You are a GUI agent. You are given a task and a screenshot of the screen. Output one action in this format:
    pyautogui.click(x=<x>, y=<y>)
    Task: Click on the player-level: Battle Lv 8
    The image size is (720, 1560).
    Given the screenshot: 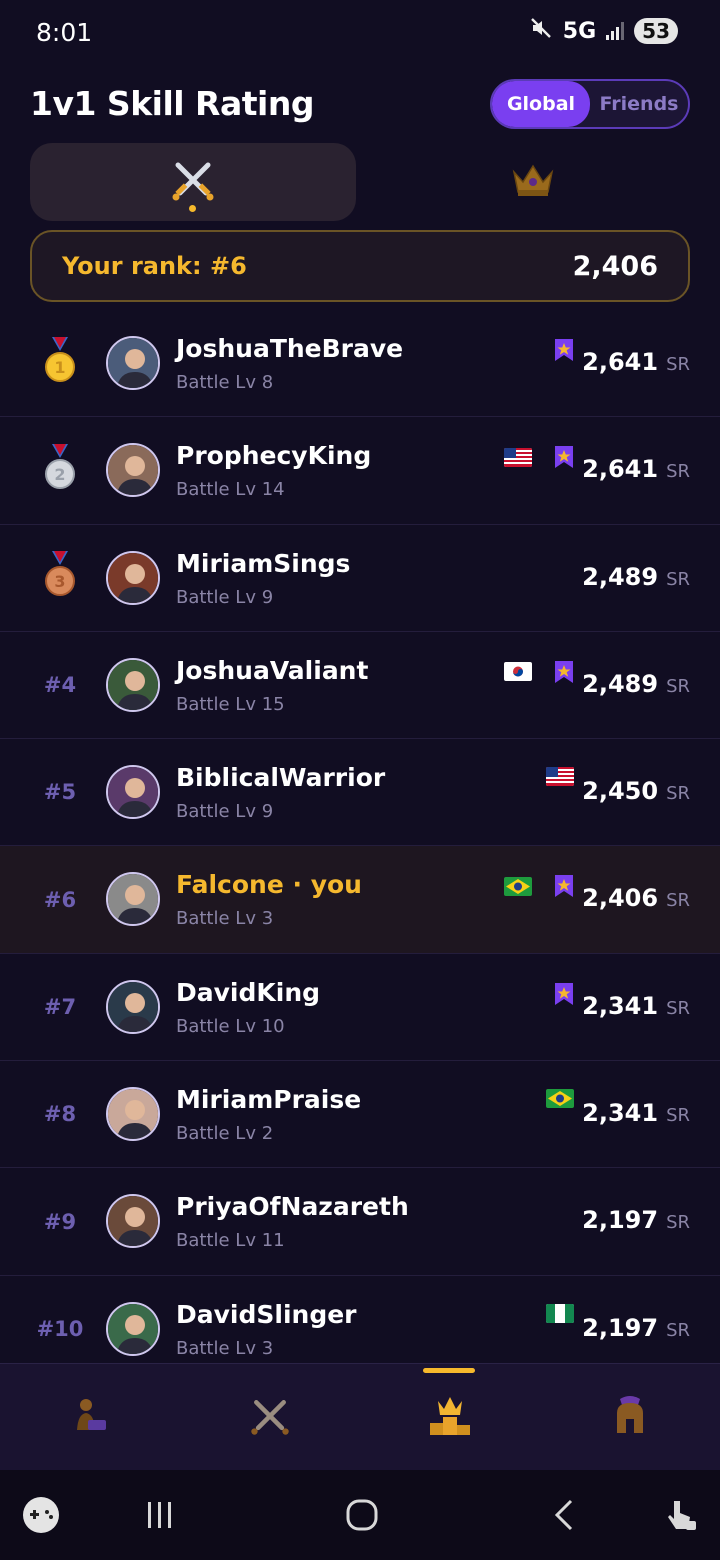 What is the action you would take?
    pyautogui.click(x=225, y=382)
    